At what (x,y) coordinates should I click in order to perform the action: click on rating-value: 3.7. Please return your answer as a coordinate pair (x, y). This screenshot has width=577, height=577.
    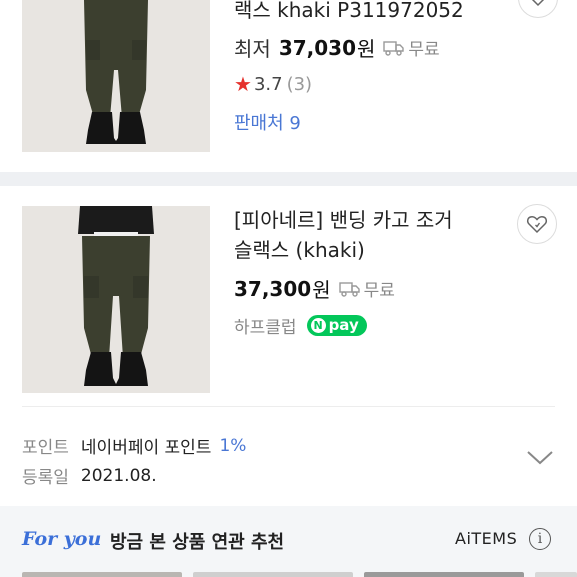
    Looking at the image, I should click on (268, 84).